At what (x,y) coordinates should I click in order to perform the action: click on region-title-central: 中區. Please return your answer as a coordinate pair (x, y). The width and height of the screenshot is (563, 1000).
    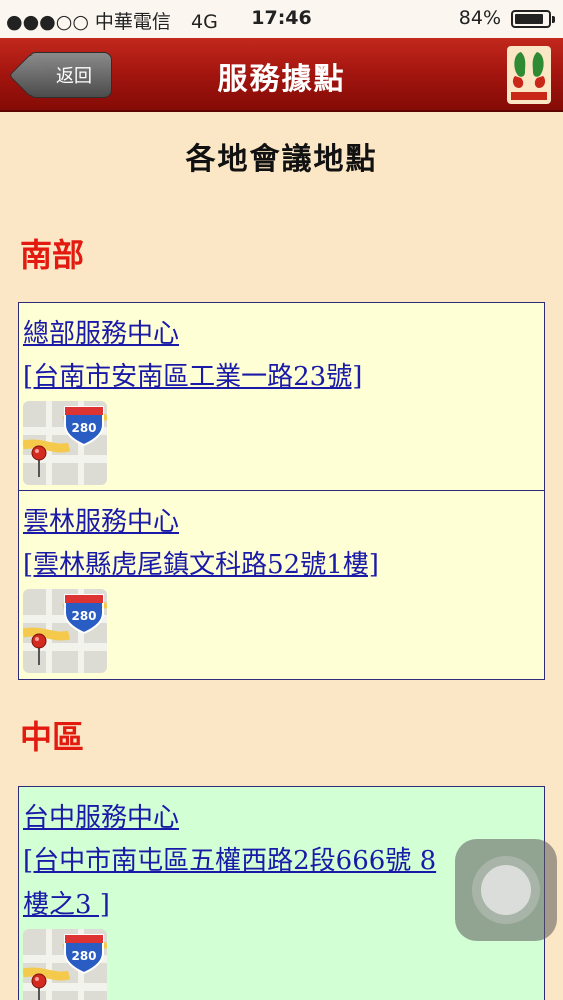
    Looking at the image, I should click on (52, 737).